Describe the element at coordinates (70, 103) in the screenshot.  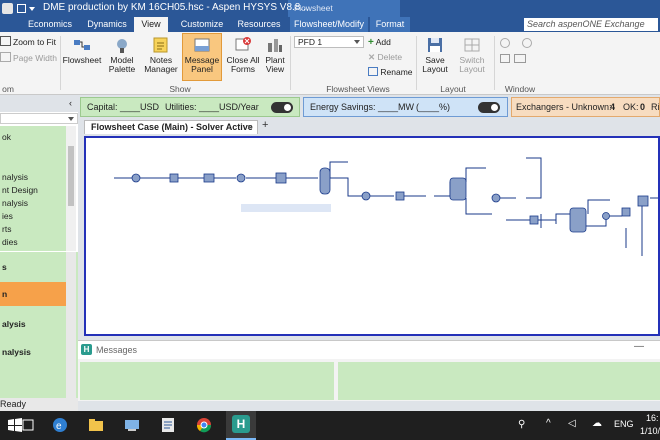
I see `collapse-nav-icon: ‹` at that location.